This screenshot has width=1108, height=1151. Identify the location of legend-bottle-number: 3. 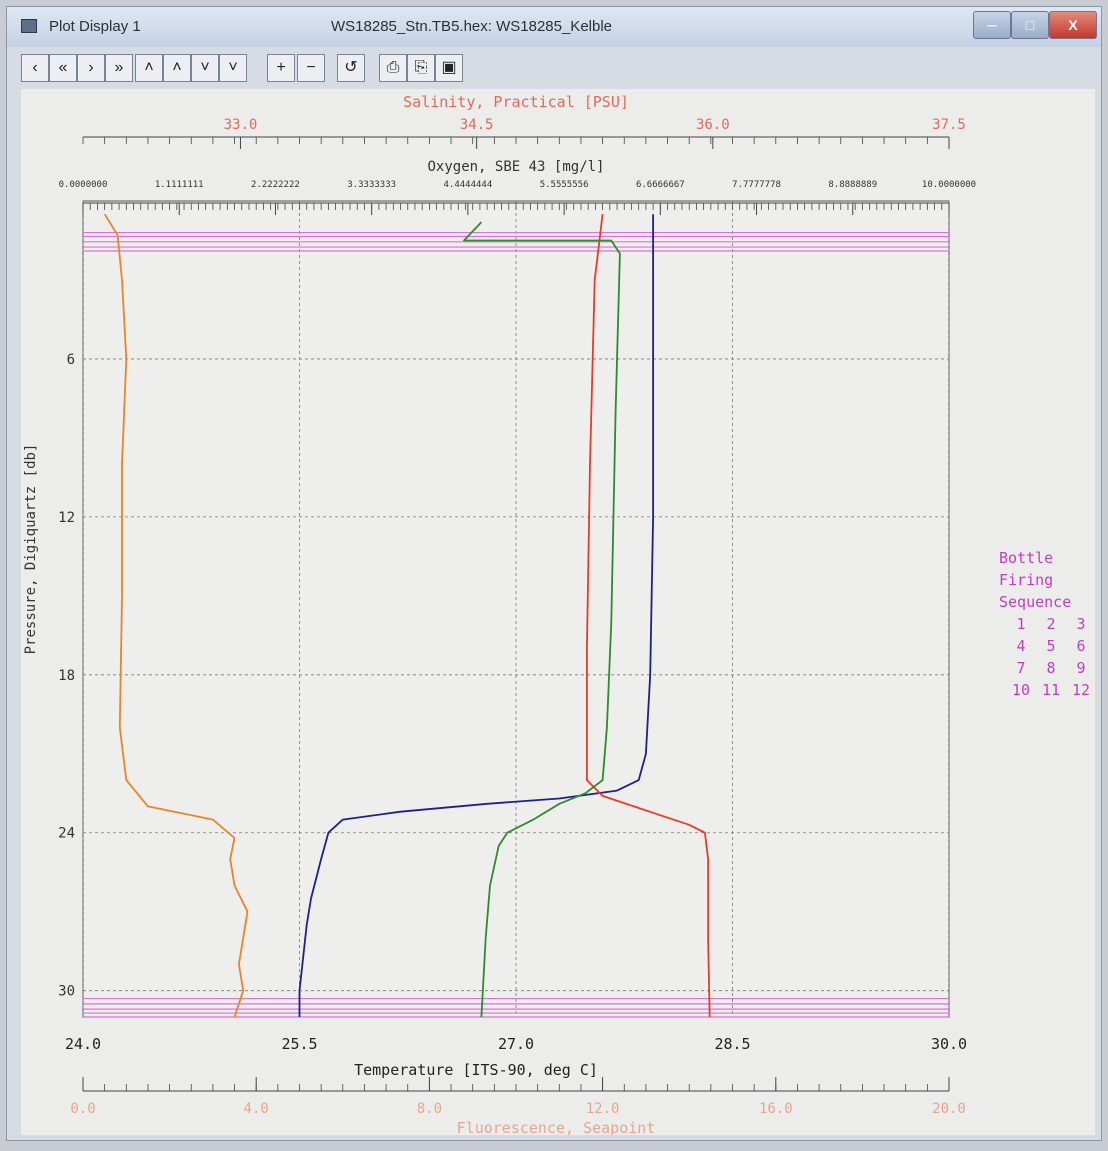
(1080, 624).